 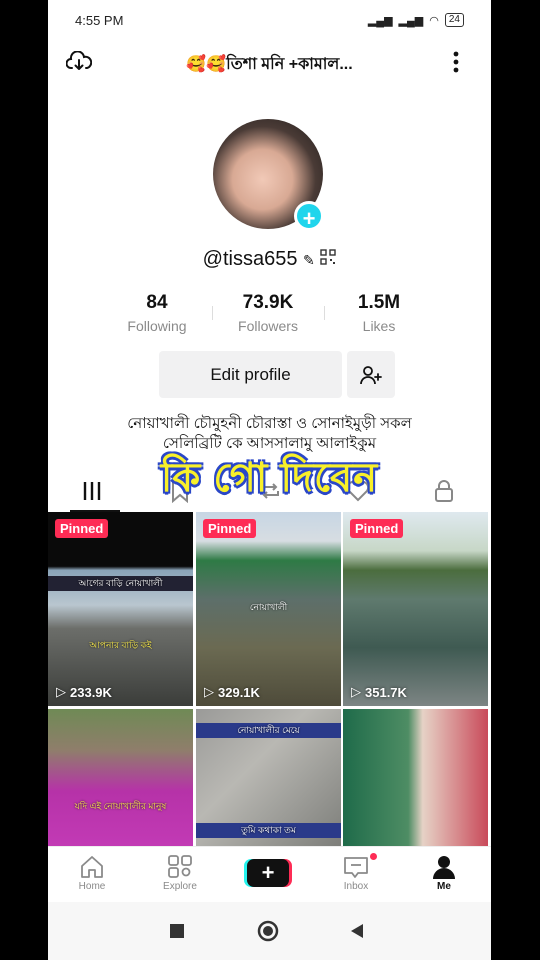 I want to click on view-count: ▷ 329.1K, so click(x=232, y=692).